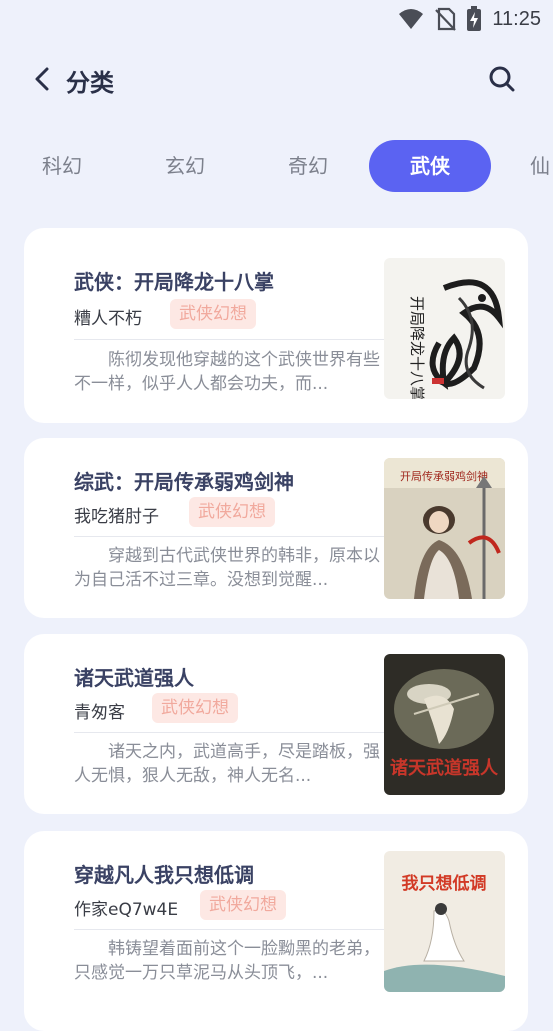  I want to click on tab-wuxia: 武侠, so click(430, 166).